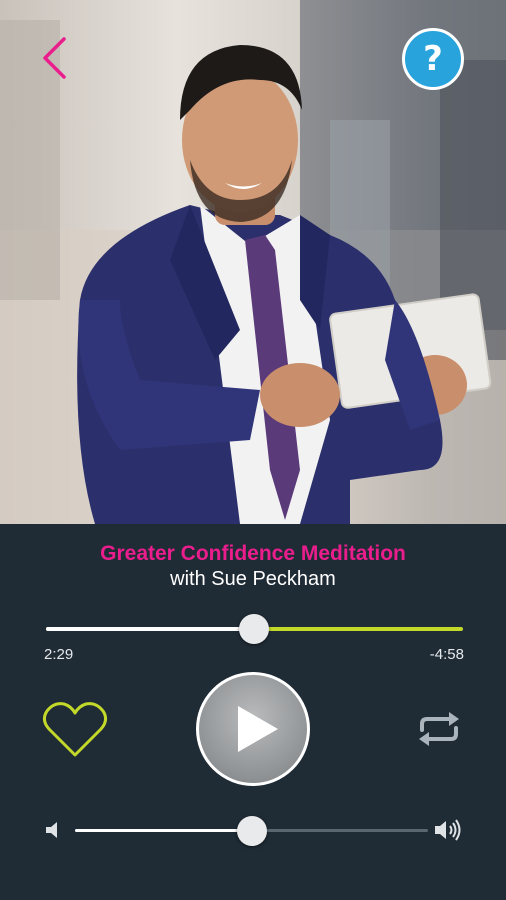 The height and width of the screenshot is (900, 506). Describe the element at coordinates (54, 58) in the screenshot. I see `chevron-left-icon` at that location.